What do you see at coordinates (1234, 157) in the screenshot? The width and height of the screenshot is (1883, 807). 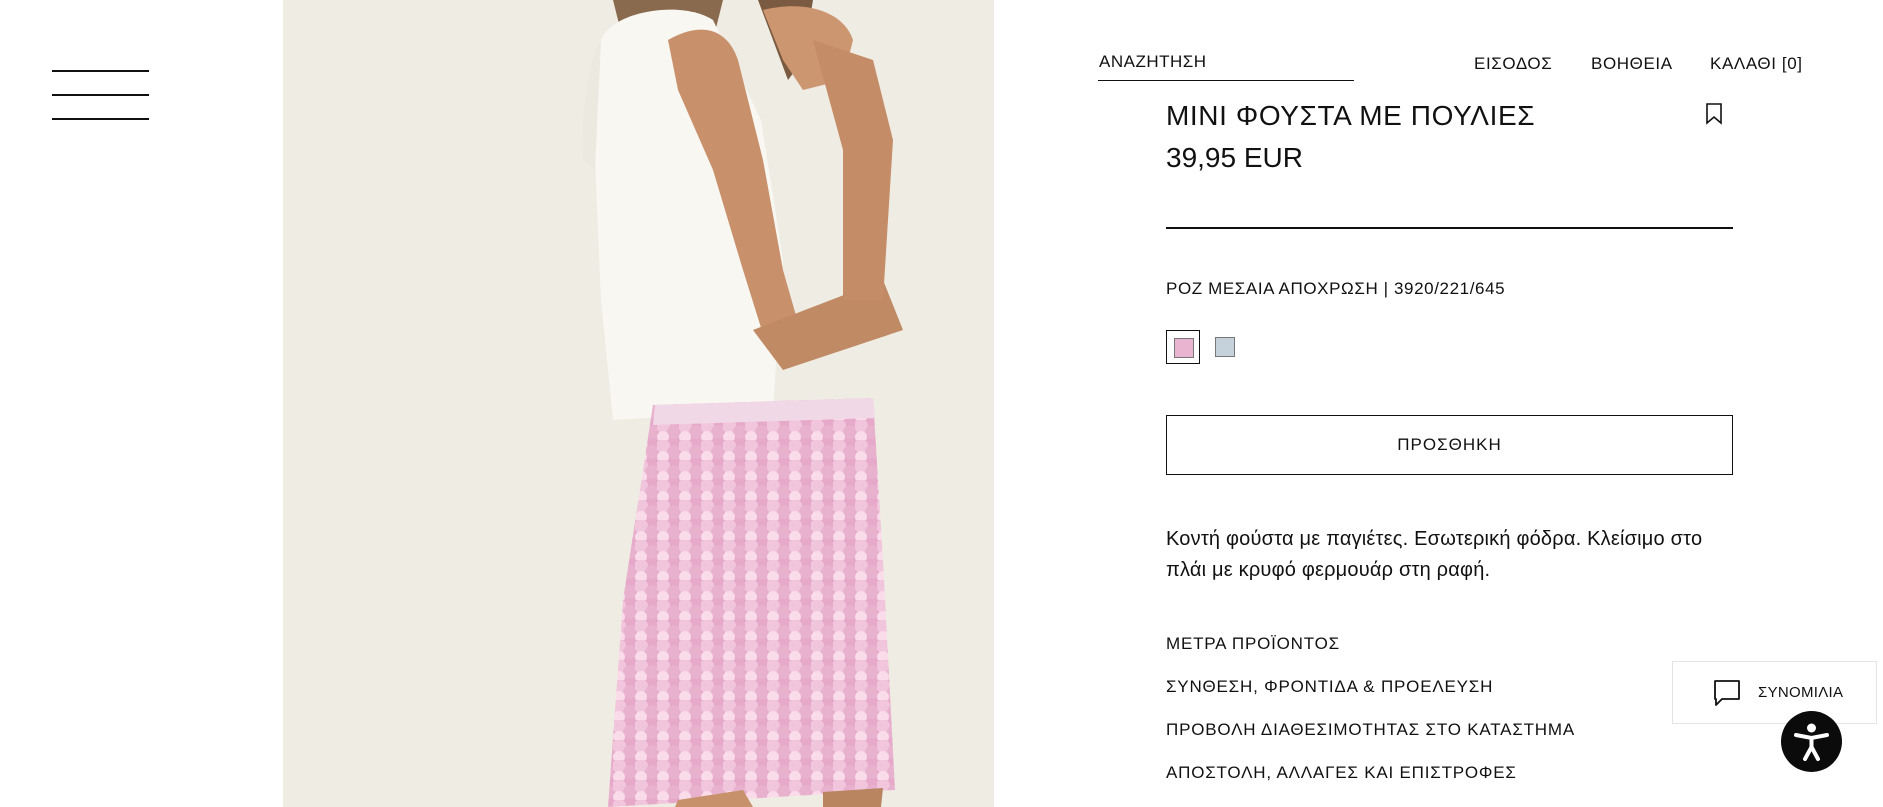 I see `product-price: 39,95 EUR` at bounding box center [1234, 157].